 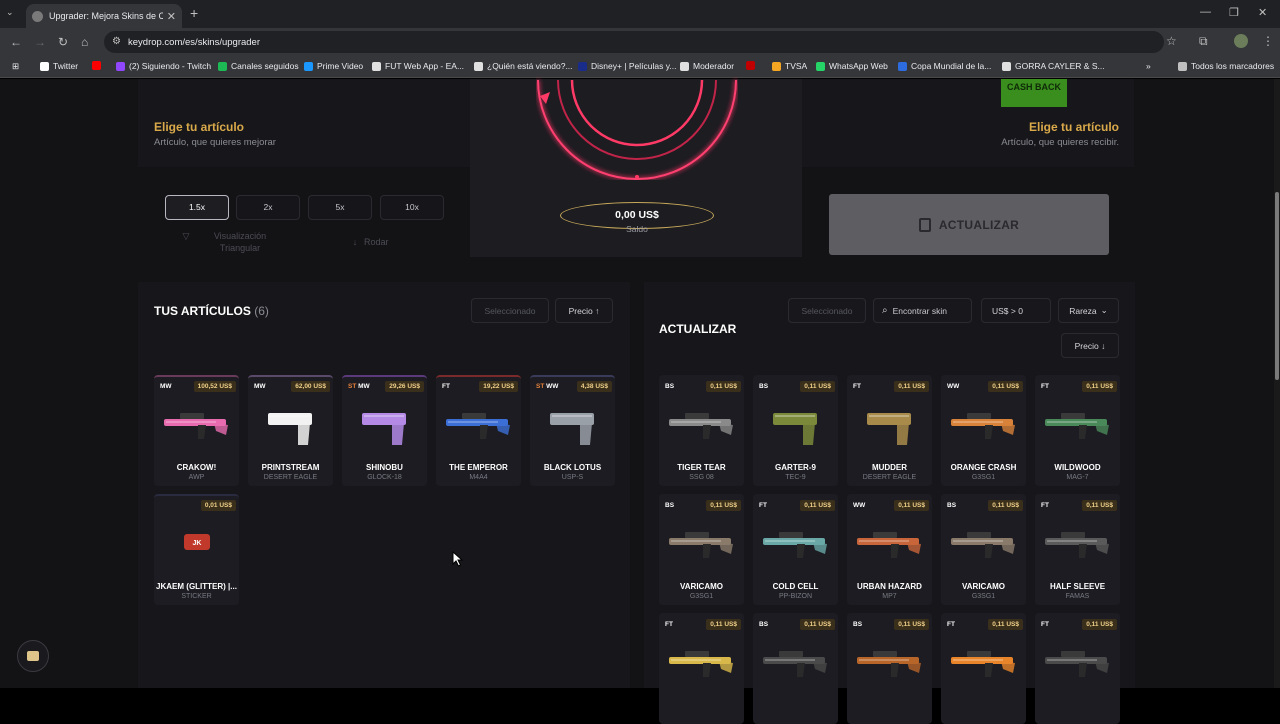 I want to click on close-window-icon: ✕, so click(x=1262, y=12).